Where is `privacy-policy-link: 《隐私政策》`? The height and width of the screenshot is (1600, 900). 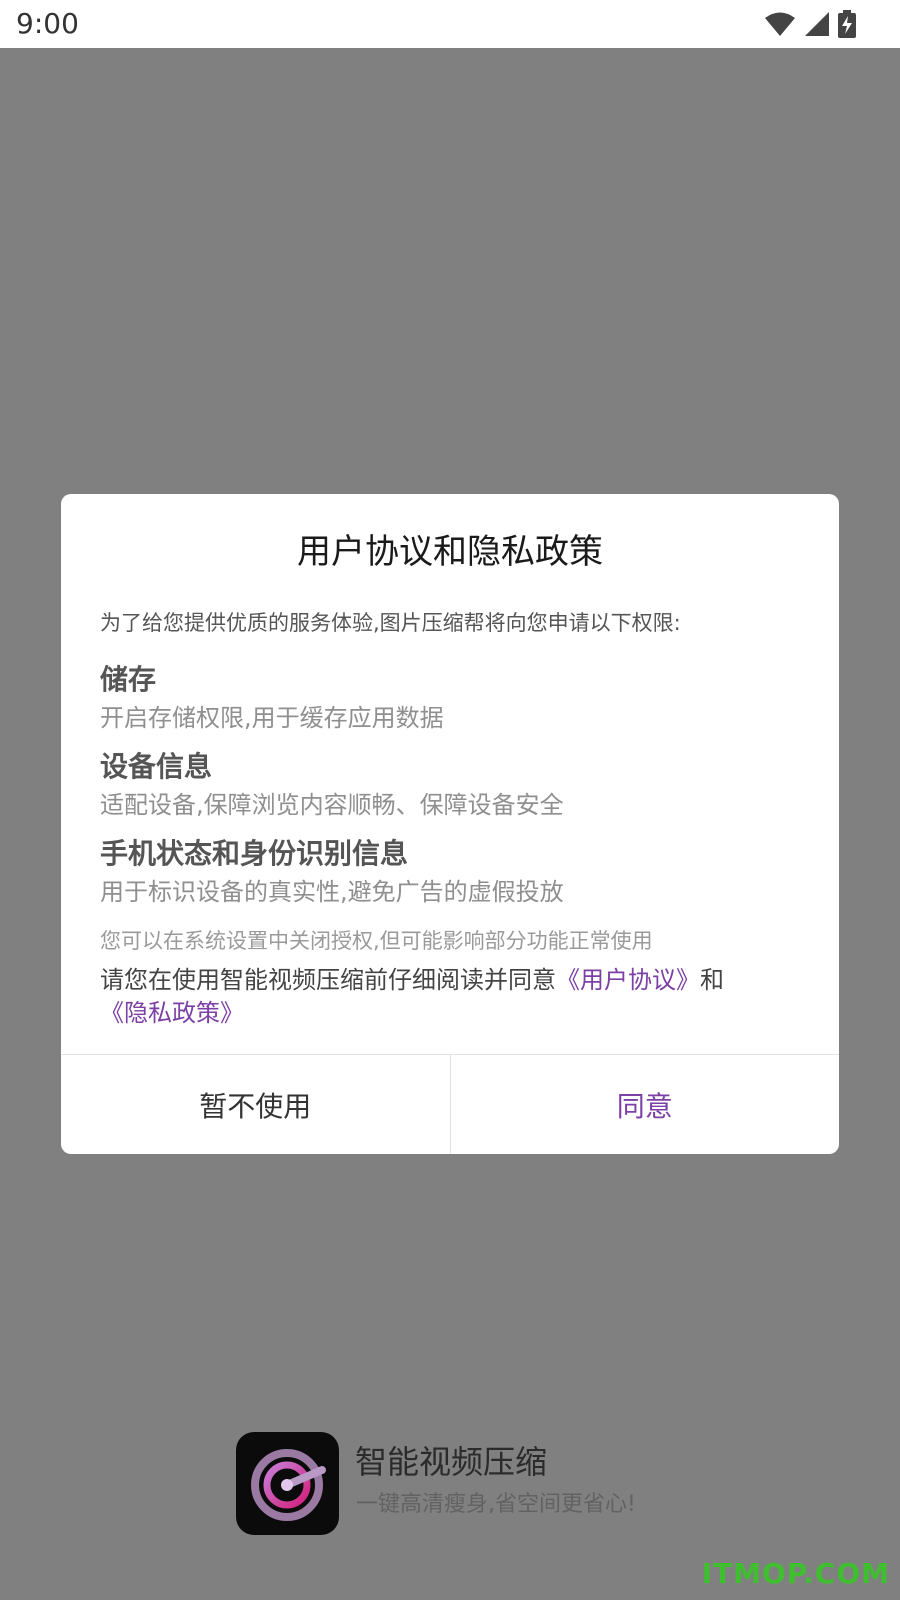 privacy-policy-link: 《隐私政策》 is located at coordinates (172, 1013).